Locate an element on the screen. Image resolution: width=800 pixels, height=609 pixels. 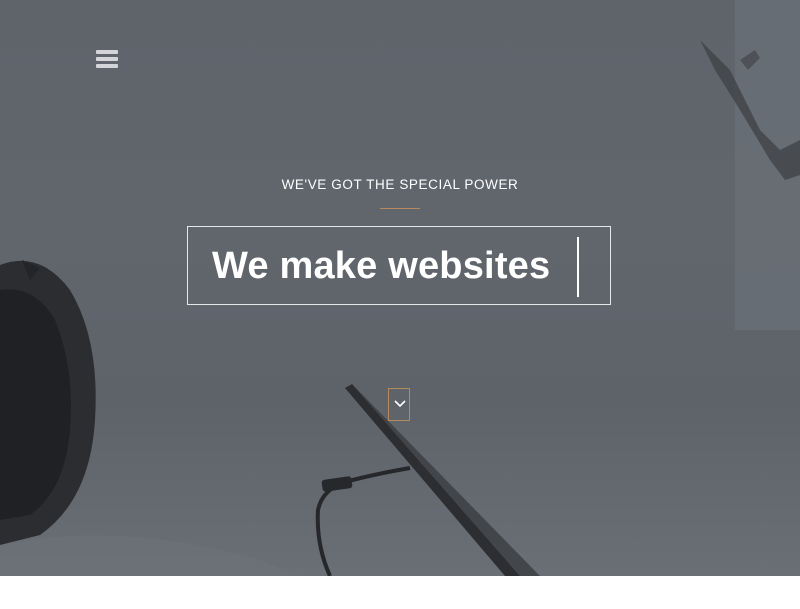
scroll-down-button is located at coordinates (399, 404).